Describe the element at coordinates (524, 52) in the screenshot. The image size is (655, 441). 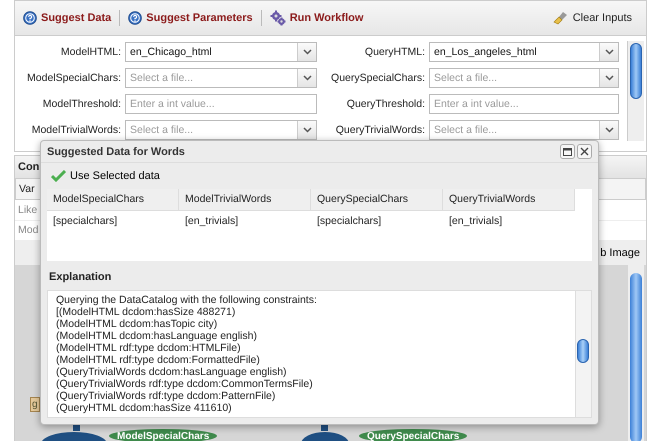
I see `file-select: en_Los_angeles_html` at that location.